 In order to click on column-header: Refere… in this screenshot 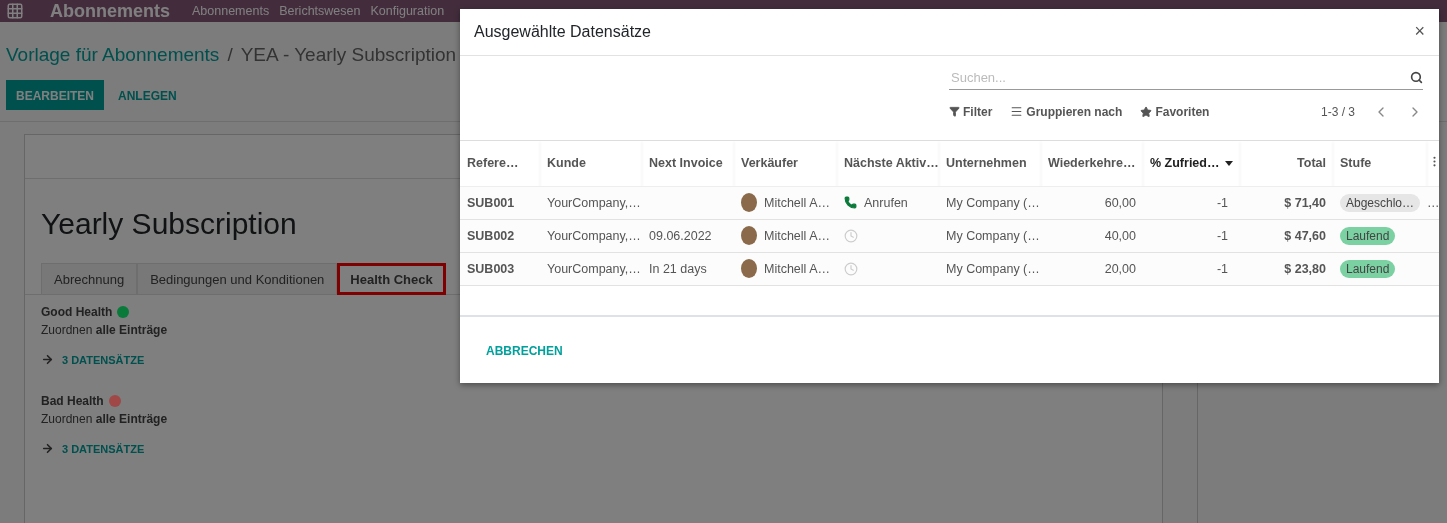, I will do `click(500, 163)`.